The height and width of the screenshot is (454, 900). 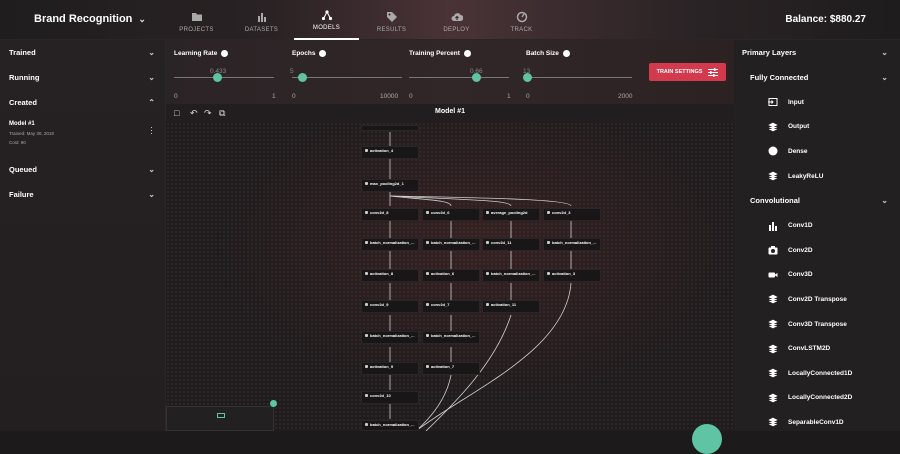 What do you see at coordinates (225, 75) in the screenshot?
I see `learning-rate-param: Learning Rate 0.433 0 1` at bounding box center [225, 75].